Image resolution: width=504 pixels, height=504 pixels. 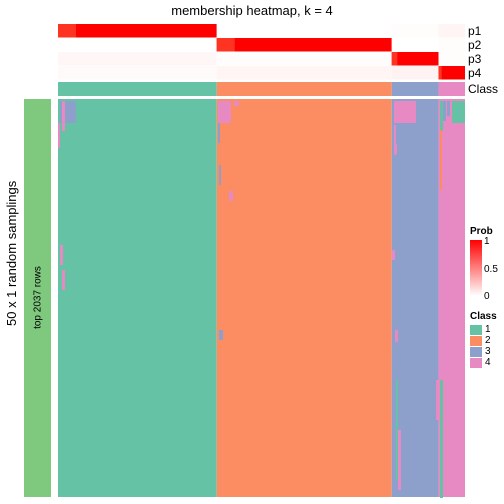 What do you see at coordinates (488, 362) in the screenshot?
I see `class-legend-label: 4` at bounding box center [488, 362].